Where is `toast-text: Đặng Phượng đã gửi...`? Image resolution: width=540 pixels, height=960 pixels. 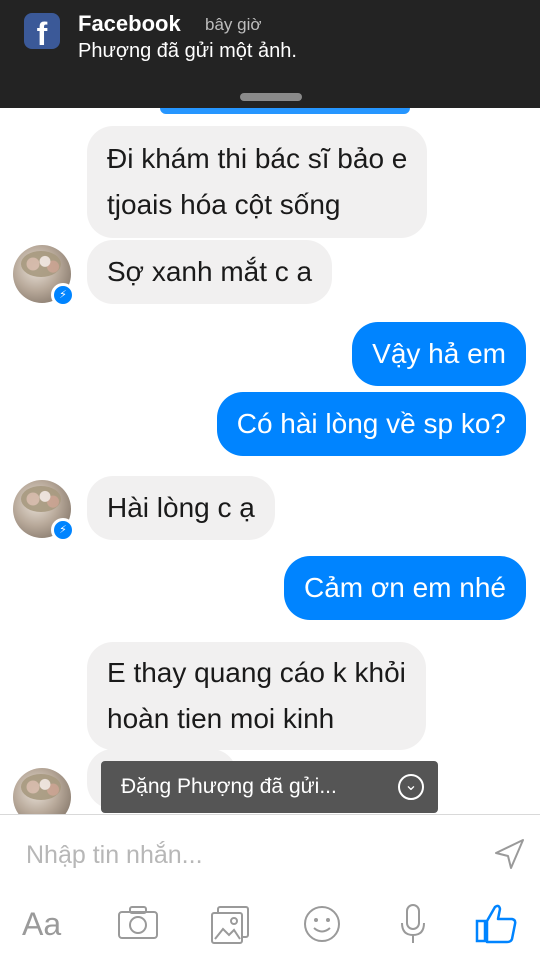
toast-text: Đặng Phượng đã gửi... is located at coordinates (229, 786).